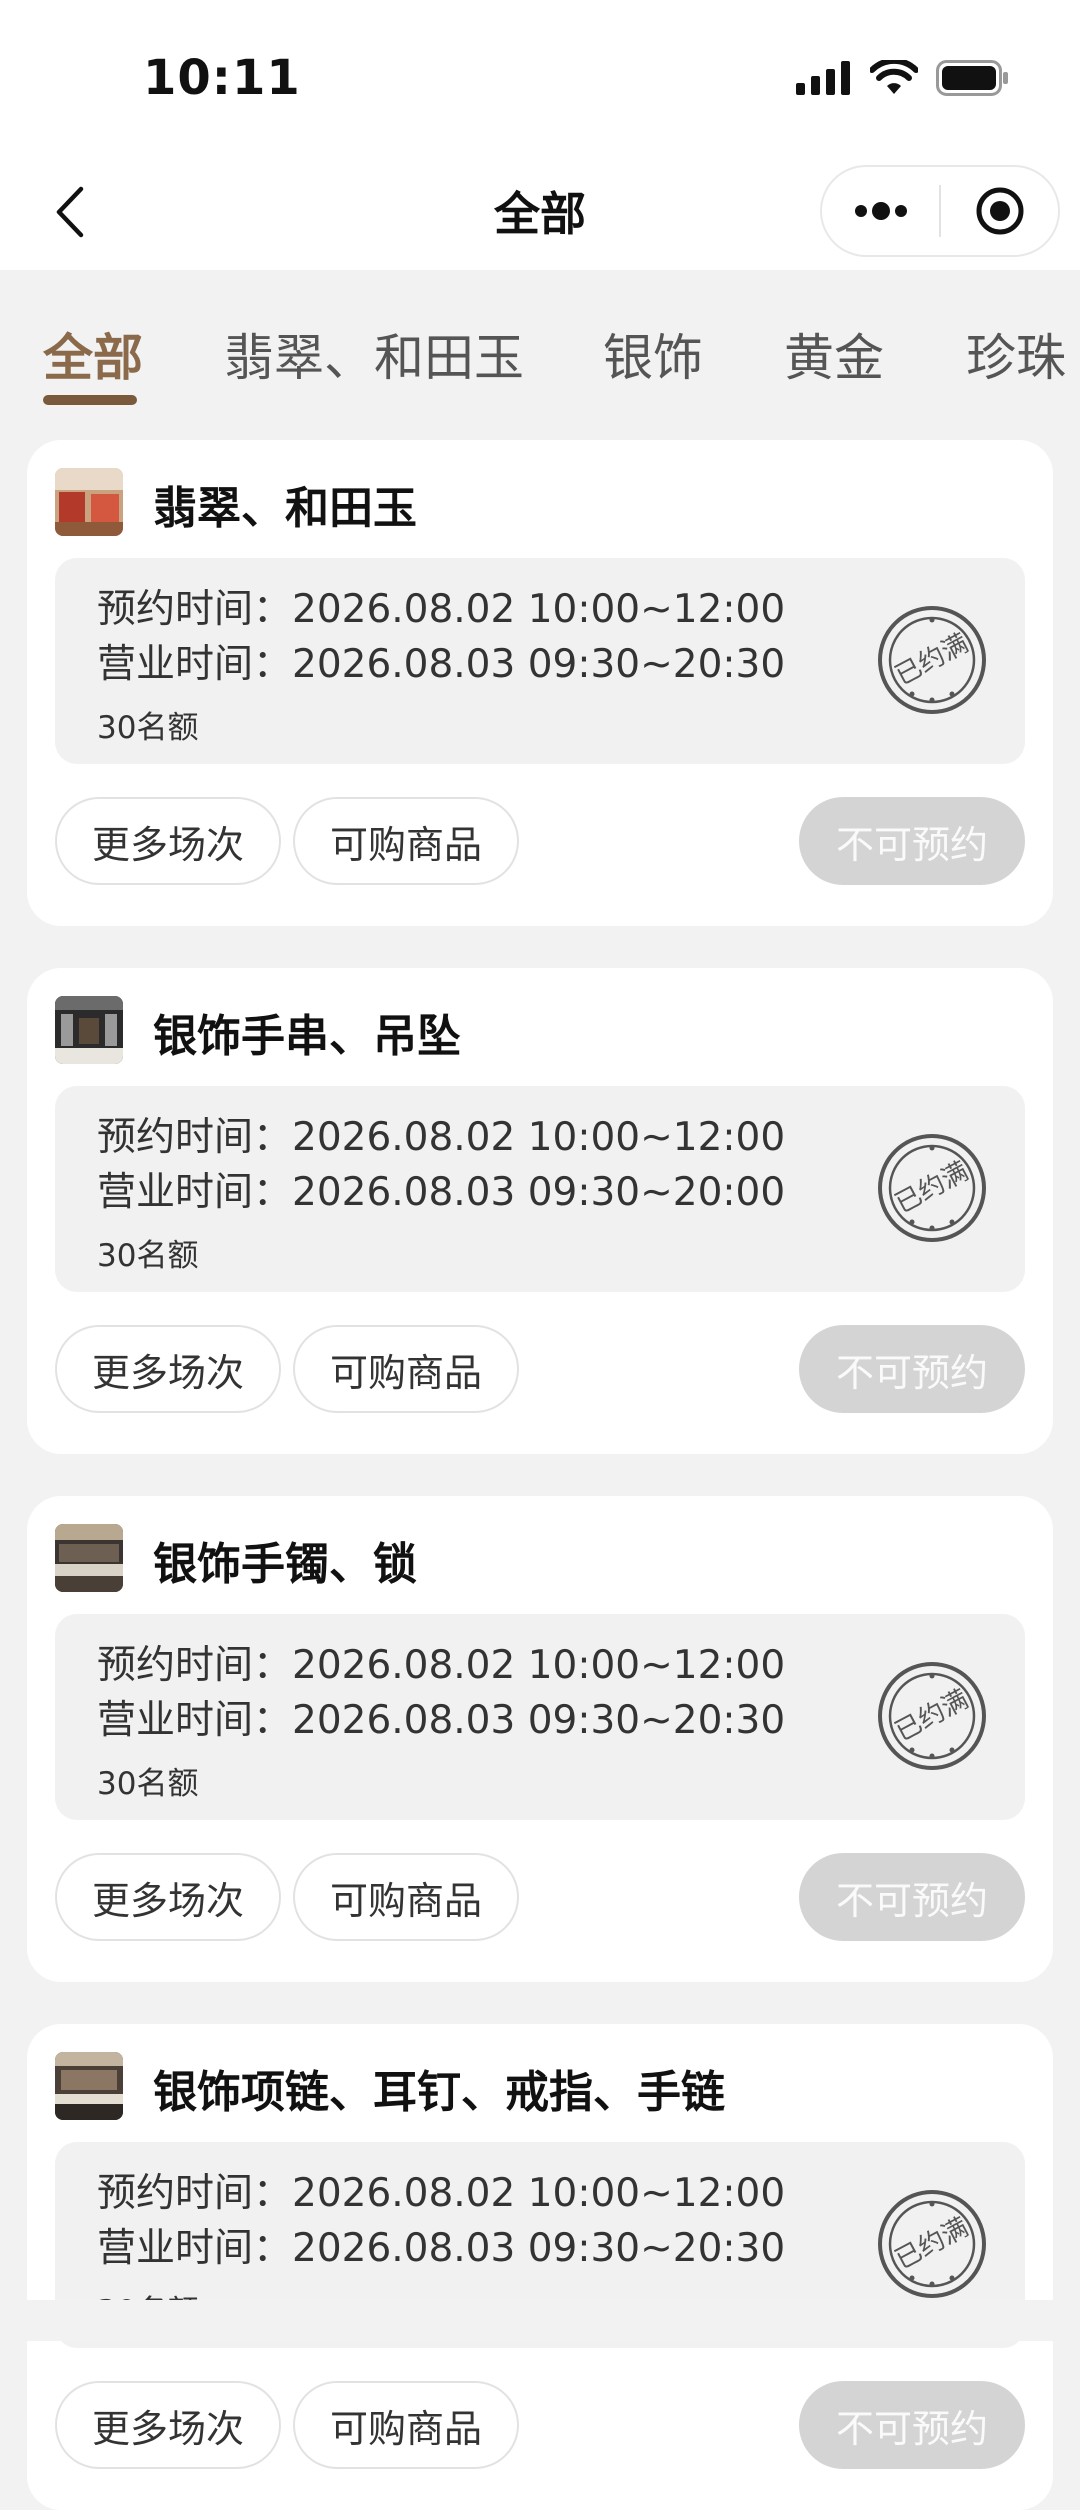 The height and width of the screenshot is (2510, 1080). Describe the element at coordinates (540, 2320) in the screenshot. I see `bottom-safe-area` at that location.